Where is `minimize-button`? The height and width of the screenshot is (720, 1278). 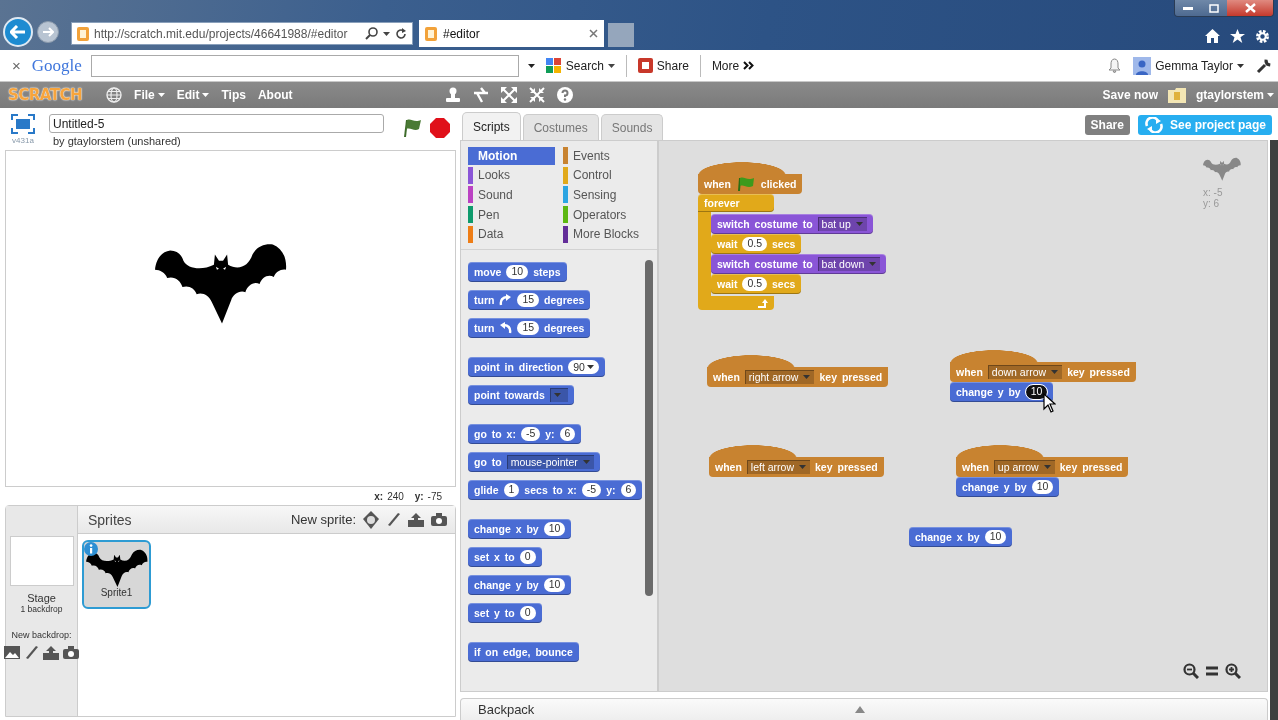 minimize-button is located at coordinates (1188, 8).